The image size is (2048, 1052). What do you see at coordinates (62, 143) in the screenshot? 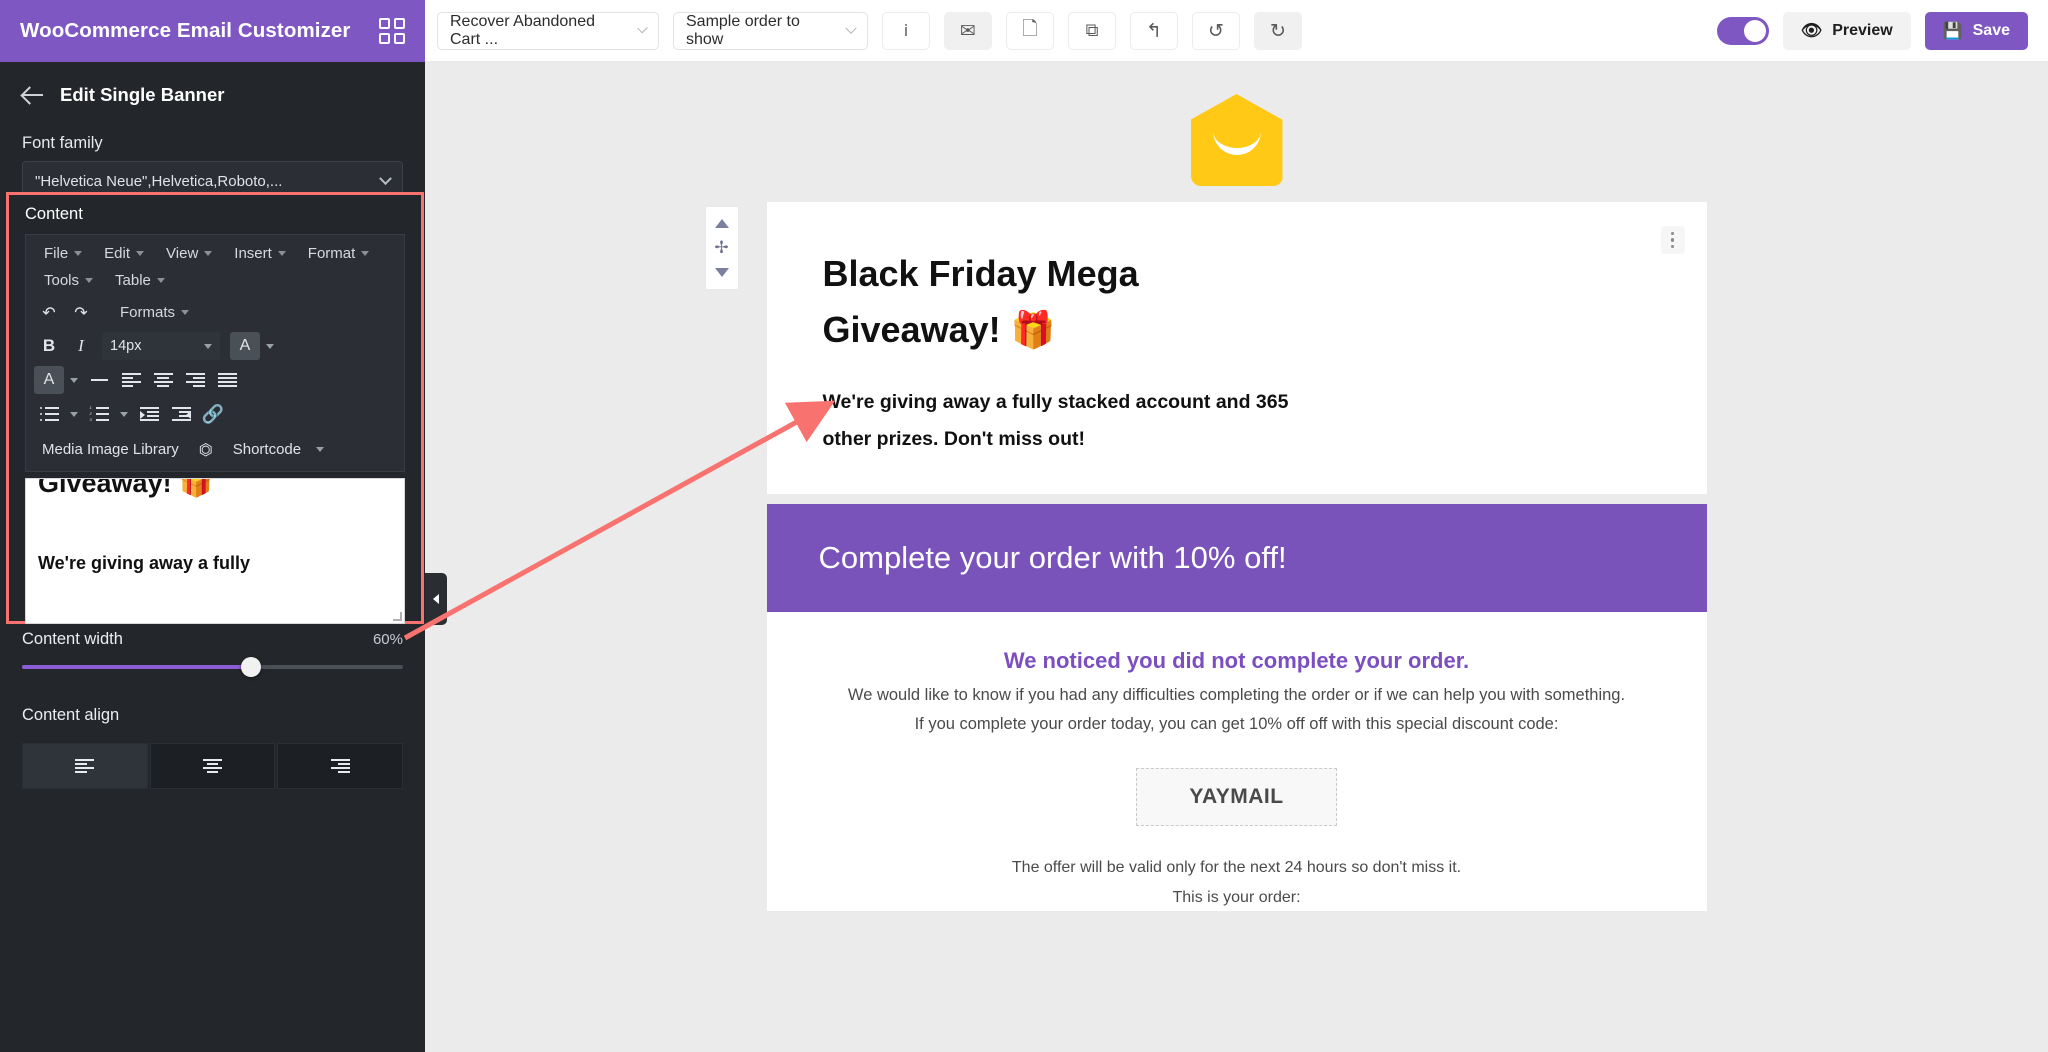
I see `font-family-label: Font family` at bounding box center [62, 143].